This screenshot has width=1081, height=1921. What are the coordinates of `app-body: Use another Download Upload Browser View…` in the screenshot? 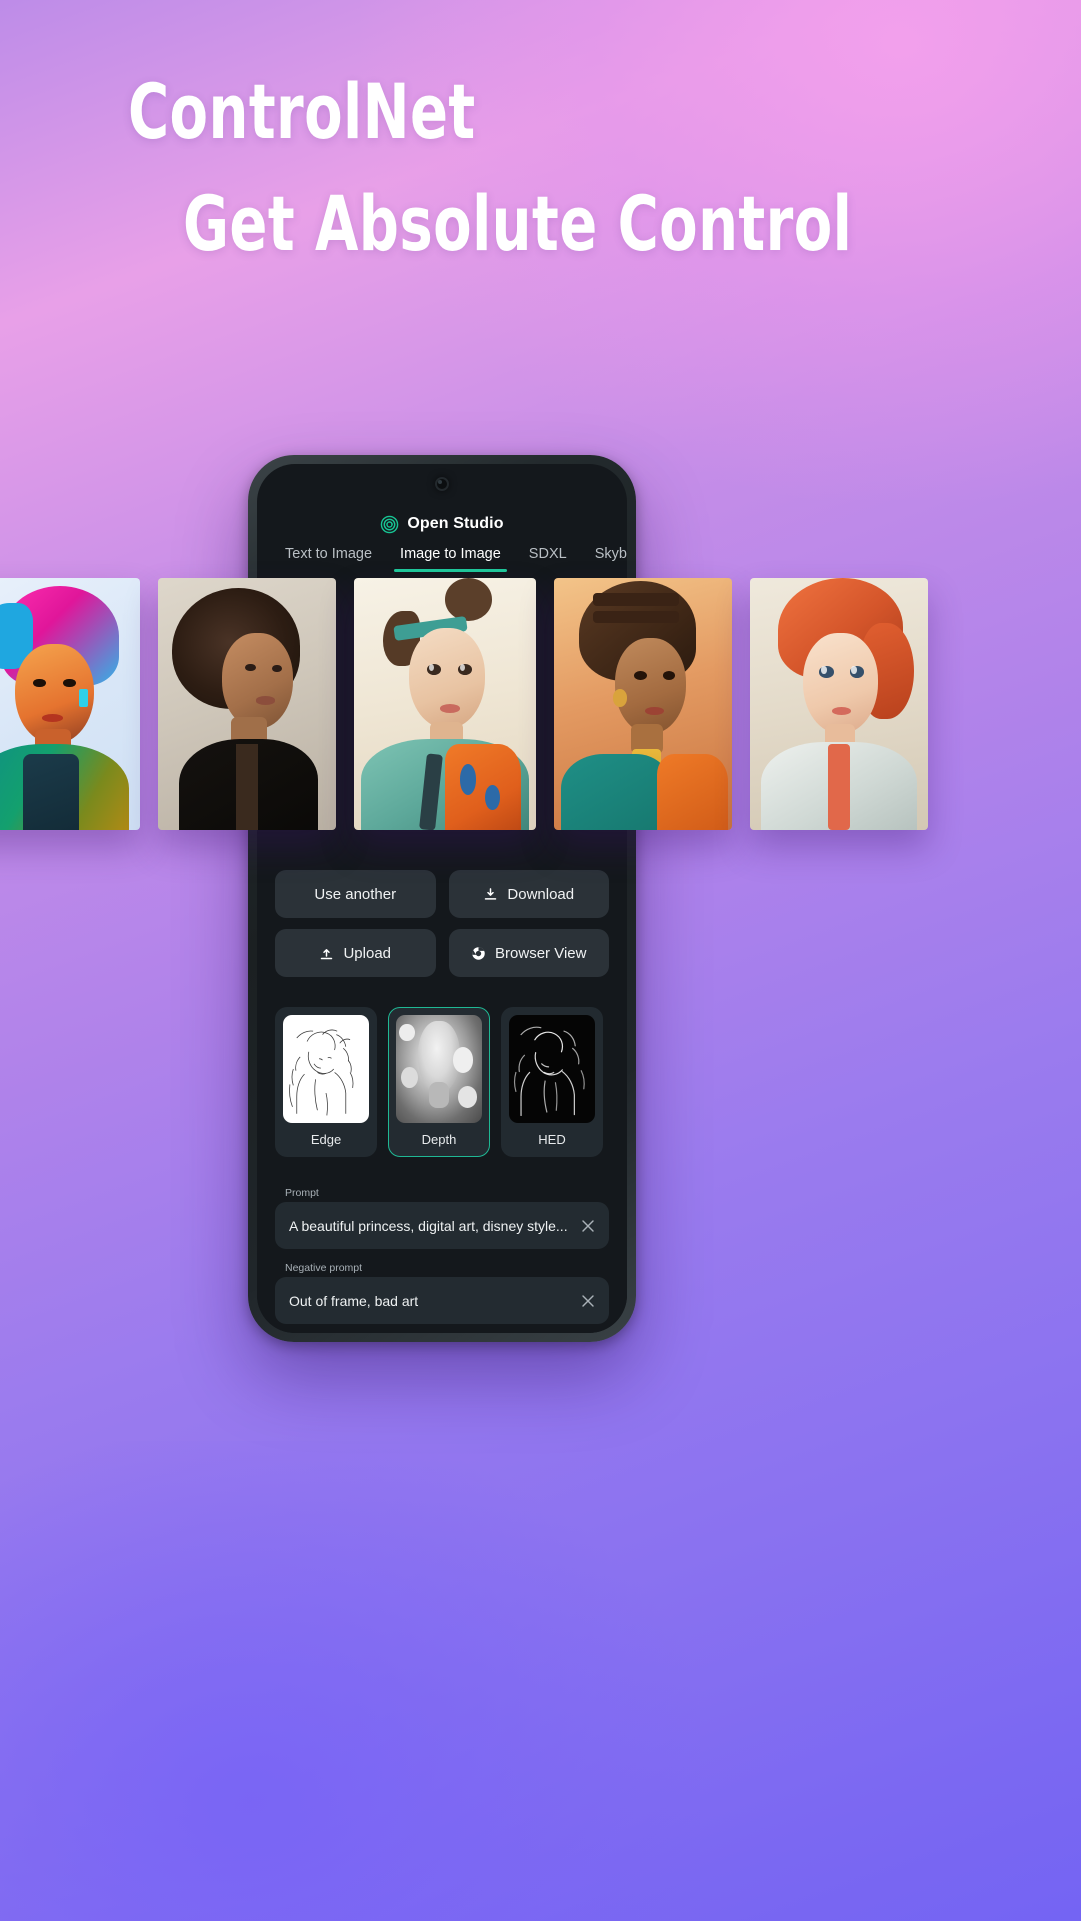 It's located at (442, 1087).